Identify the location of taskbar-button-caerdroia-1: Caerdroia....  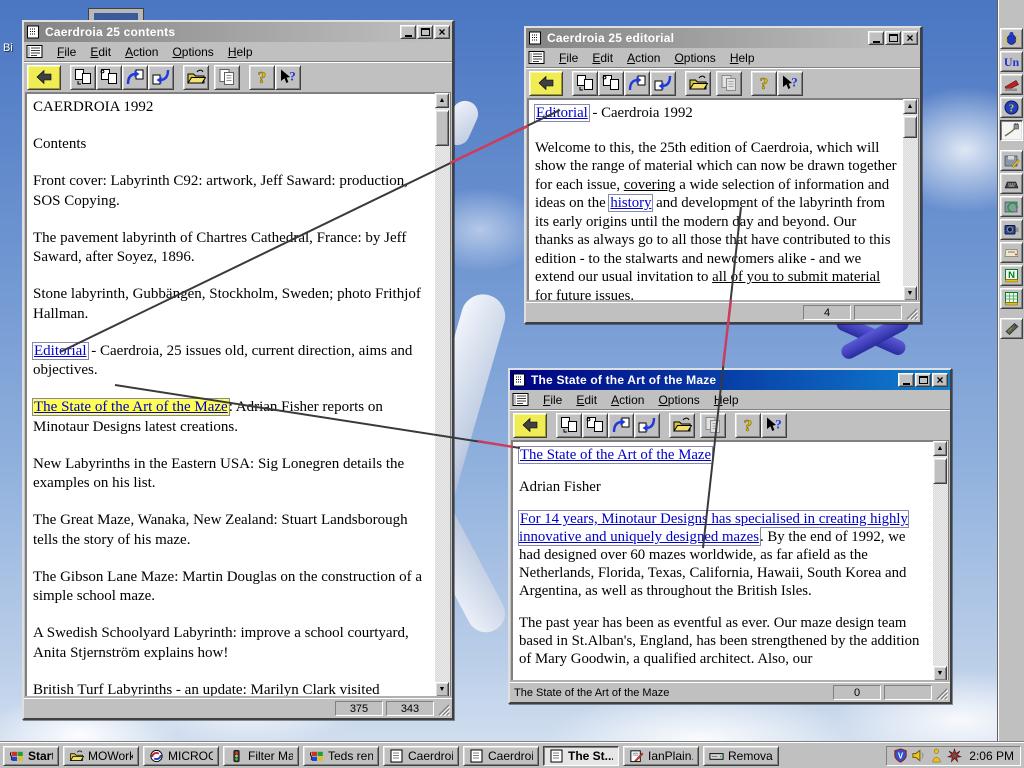
(421, 755).